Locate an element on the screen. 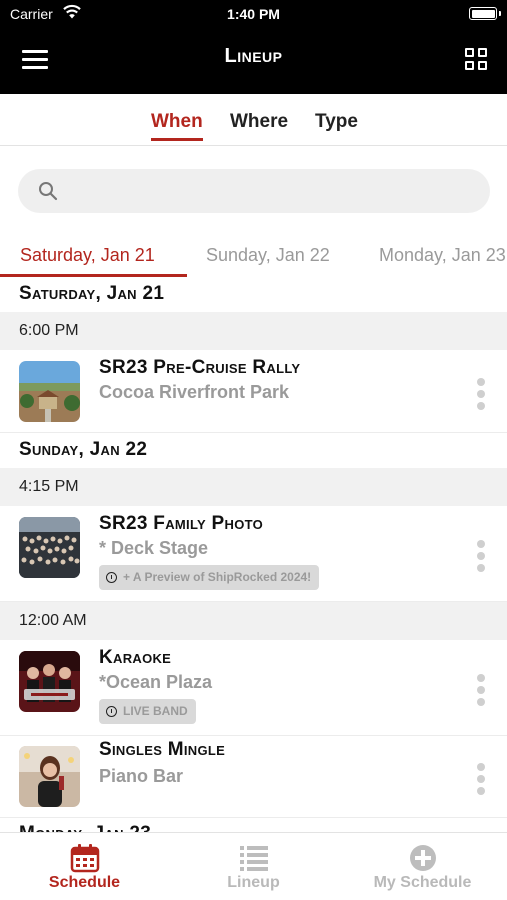 Image resolution: width=507 pixels, height=900 pixels. grid-icon is located at coordinates (477, 60).